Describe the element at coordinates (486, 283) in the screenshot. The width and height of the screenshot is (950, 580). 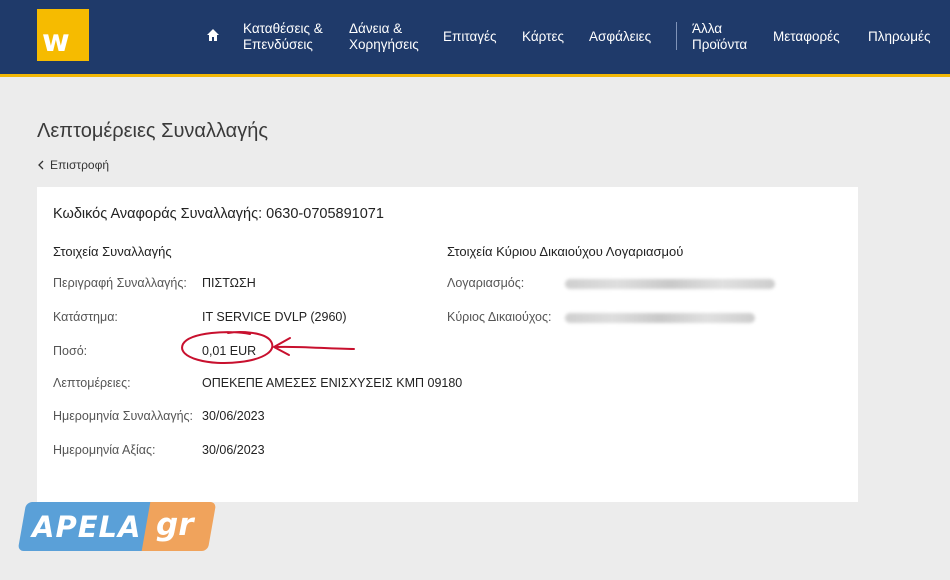
I see `owner-label: Λογαριασμός:` at that location.